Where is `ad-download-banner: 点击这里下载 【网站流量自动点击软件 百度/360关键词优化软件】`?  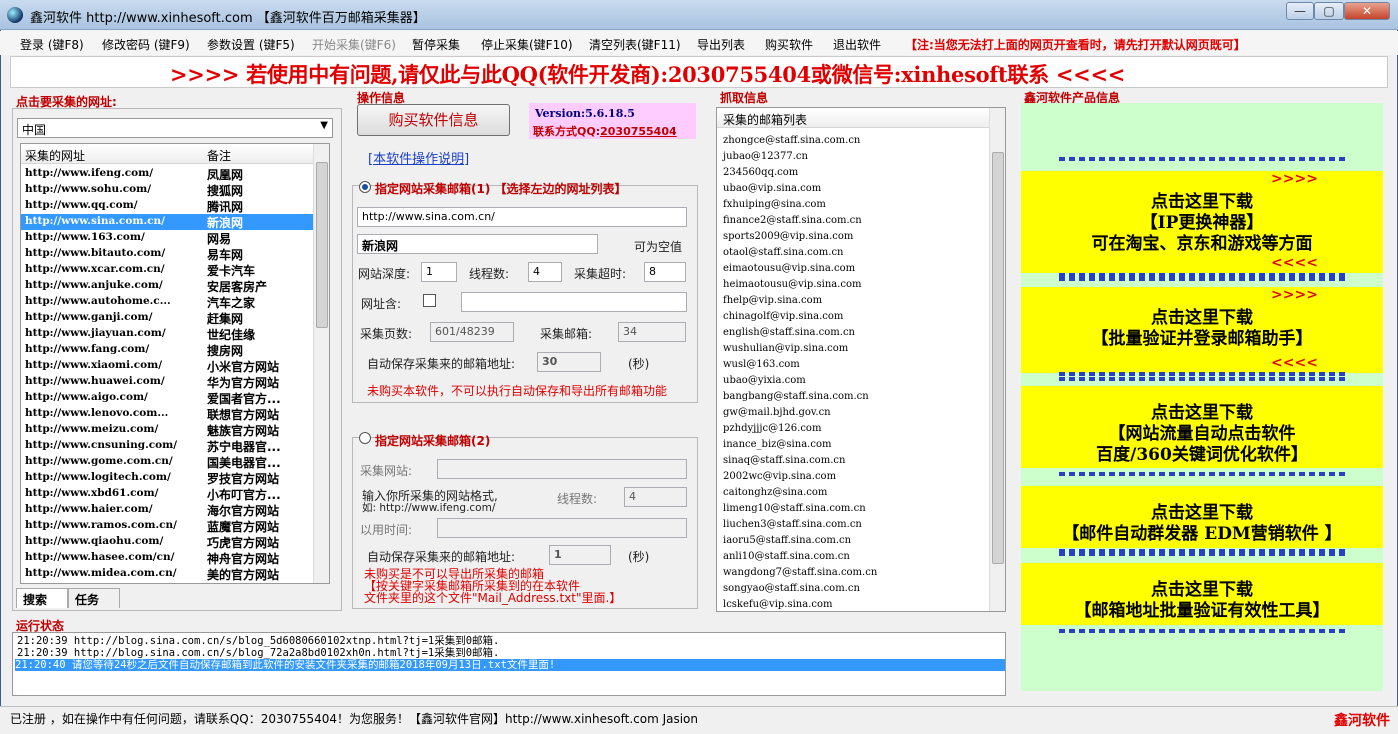
ad-download-banner: 点击这里下载 【网站流量自动点击软件 百度/360关键词优化软件】 is located at coordinates (1202, 427).